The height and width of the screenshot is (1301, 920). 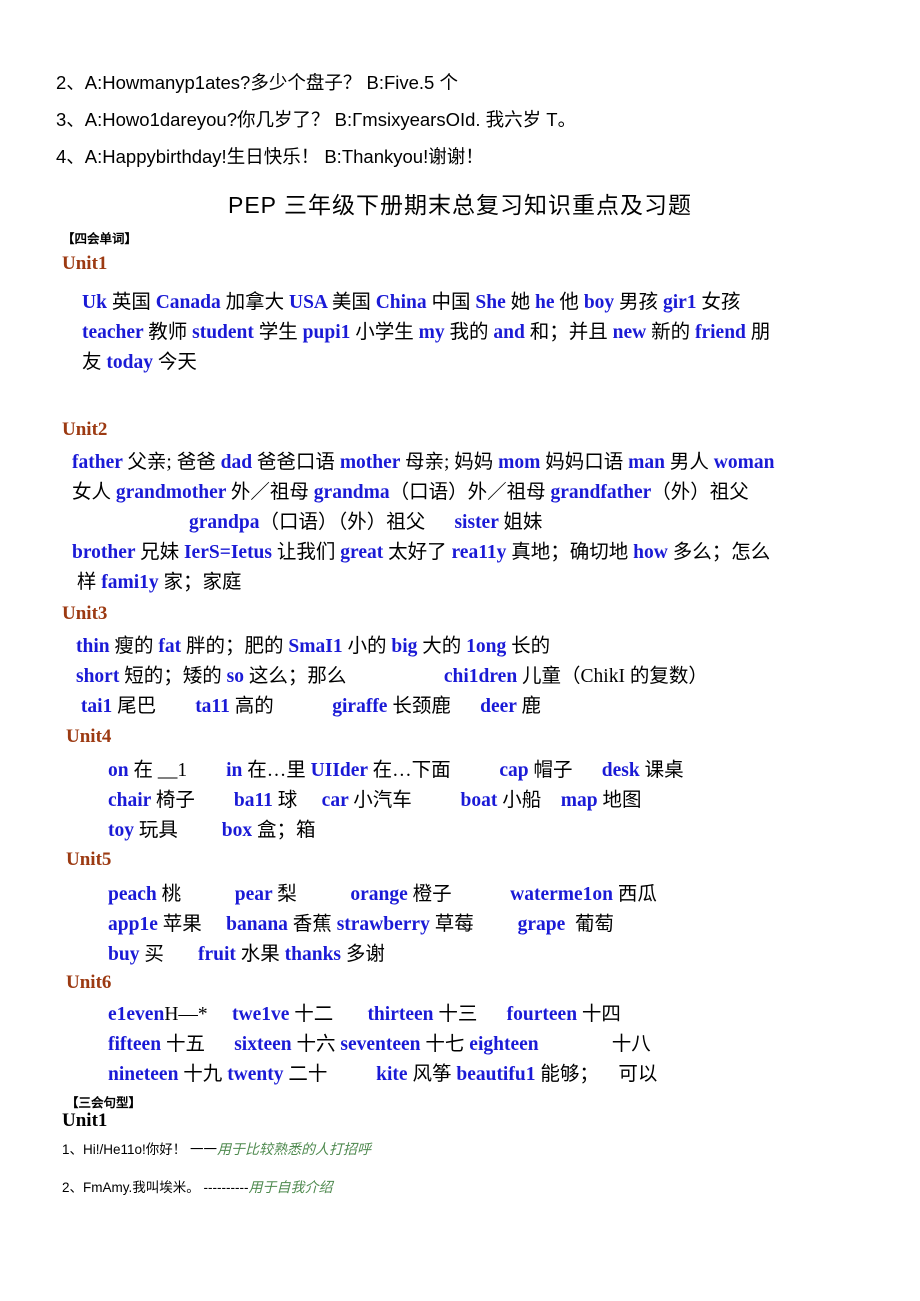 What do you see at coordinates (314, 894) in the screenshot?
I see `vocab-word-cn: 梨` at bounding box center [314, 894].